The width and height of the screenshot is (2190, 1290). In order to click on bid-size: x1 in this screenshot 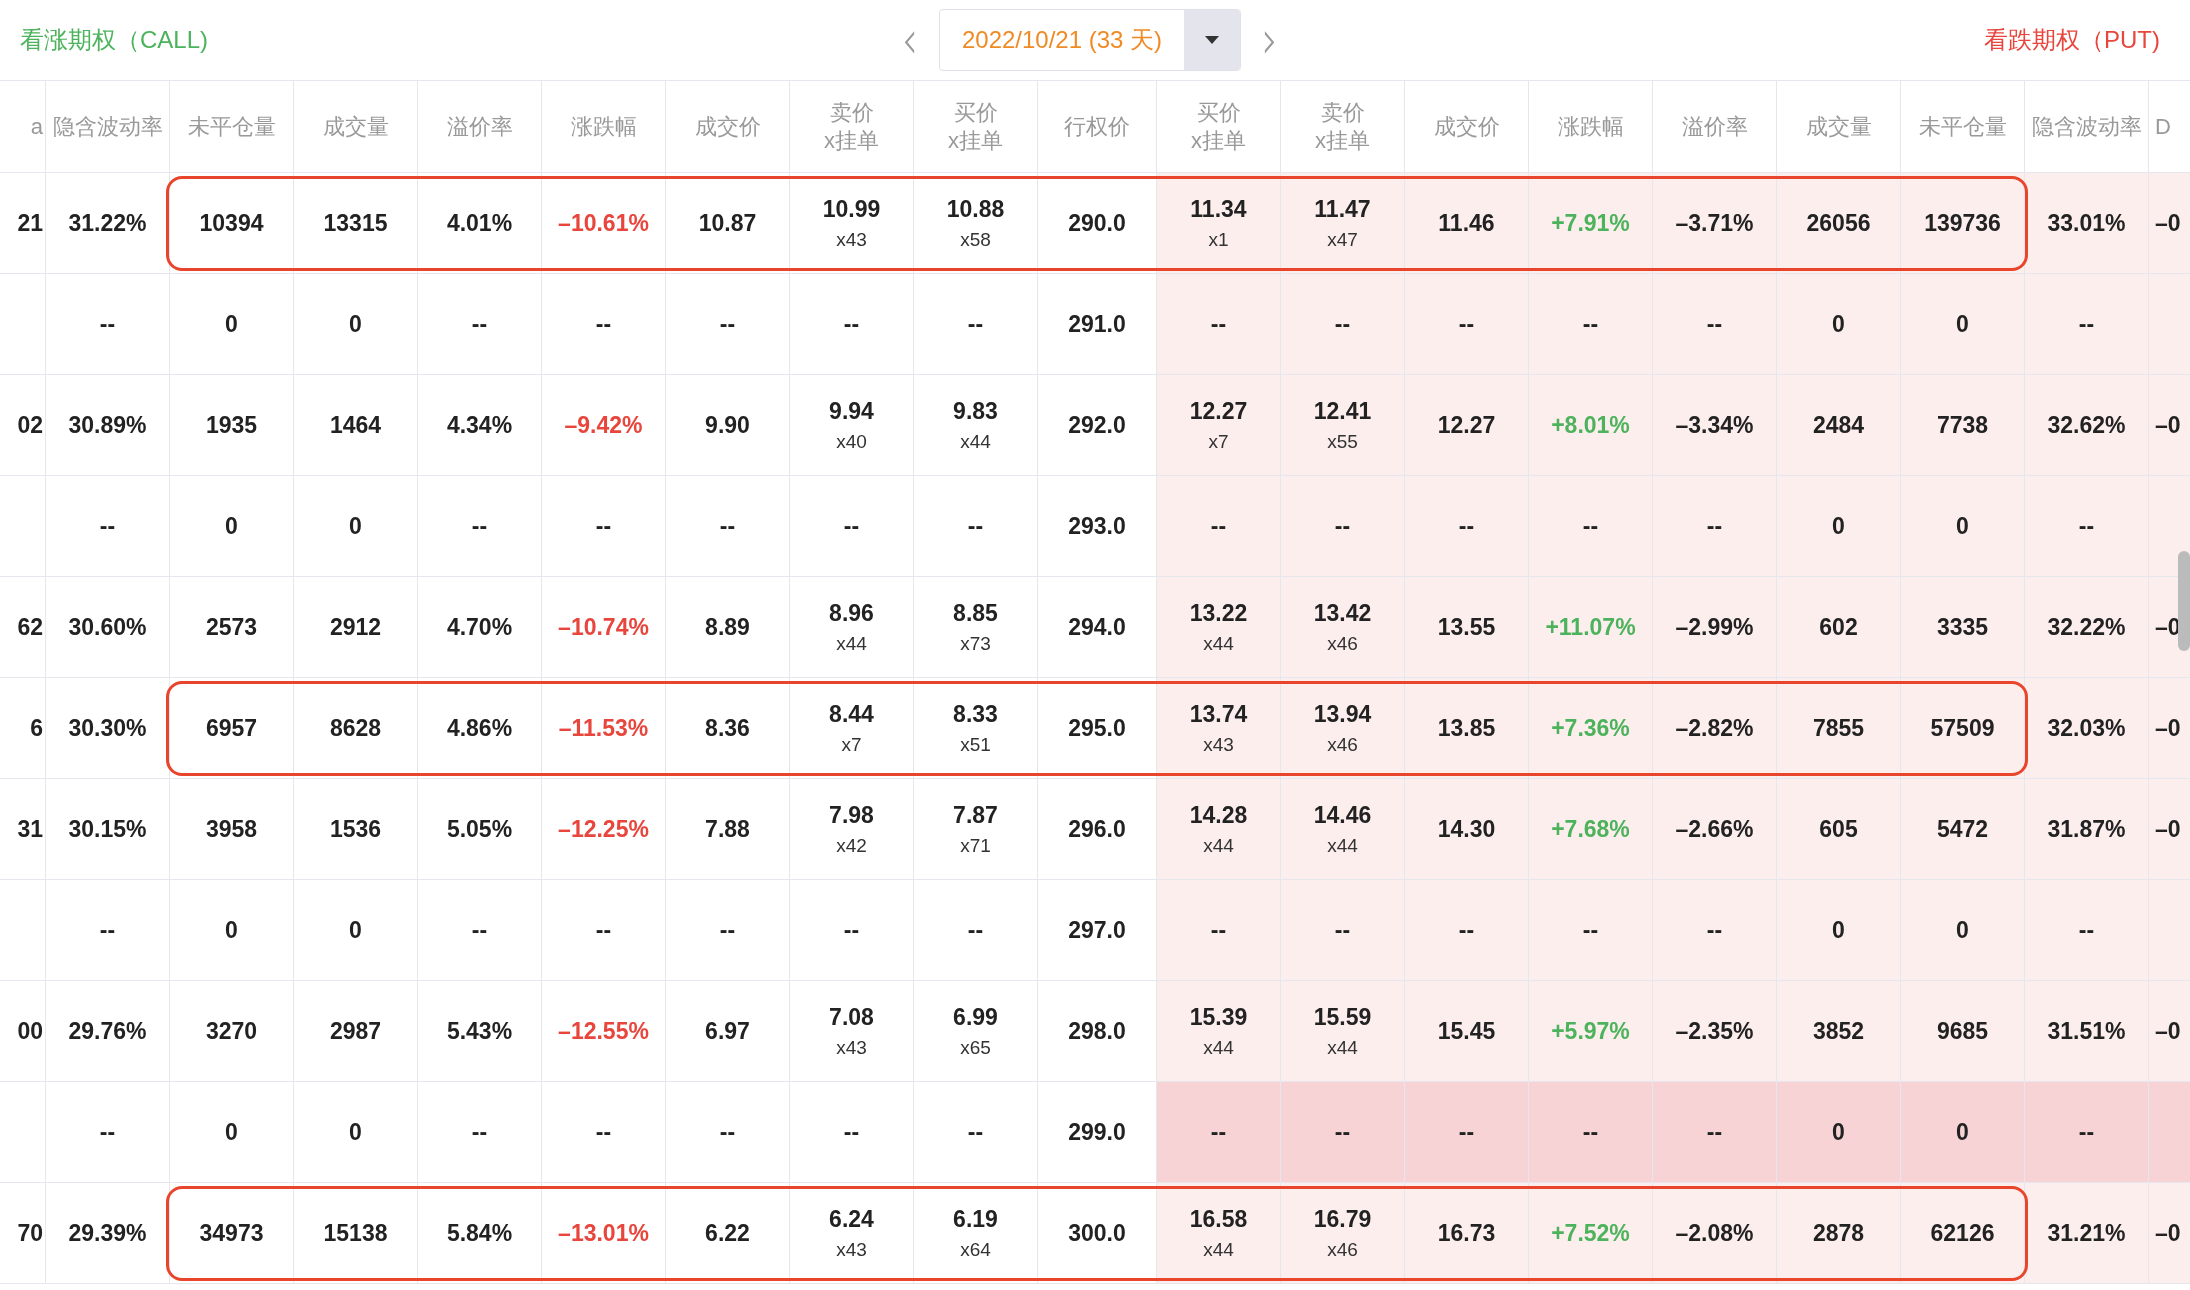, I will do `click(1218, 239)`.